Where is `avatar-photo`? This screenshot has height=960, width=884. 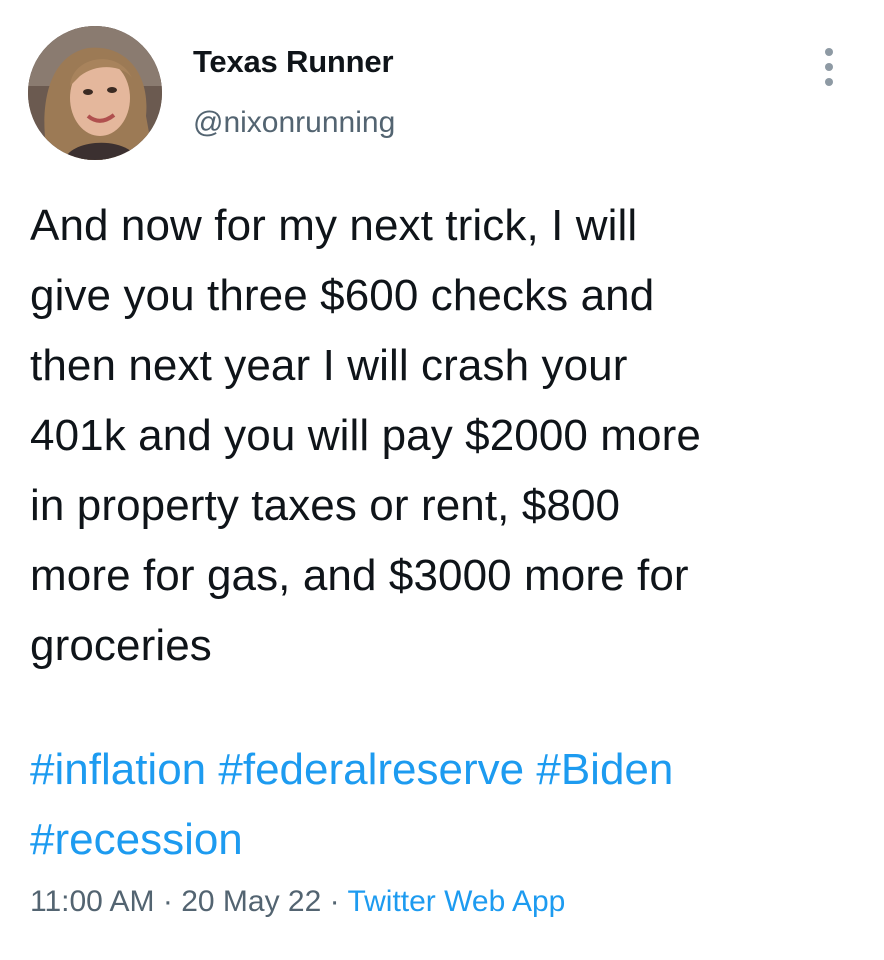 avatar-photo is located at coordinates (95, 93).